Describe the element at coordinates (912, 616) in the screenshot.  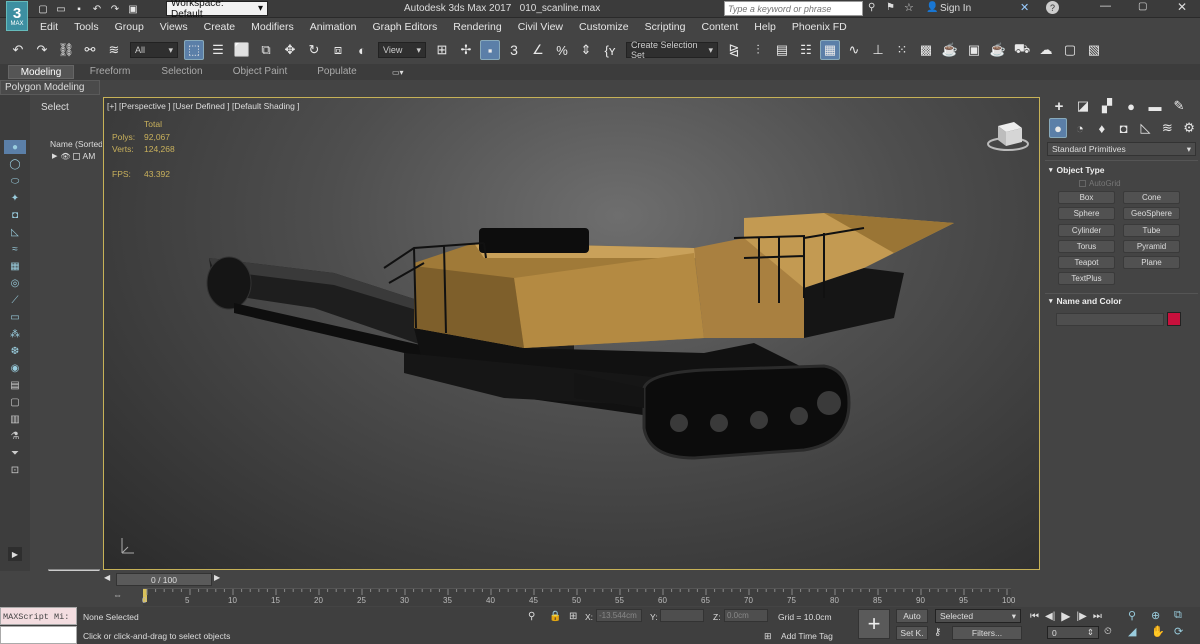
I see `auto-key-button: Auto` at that location.